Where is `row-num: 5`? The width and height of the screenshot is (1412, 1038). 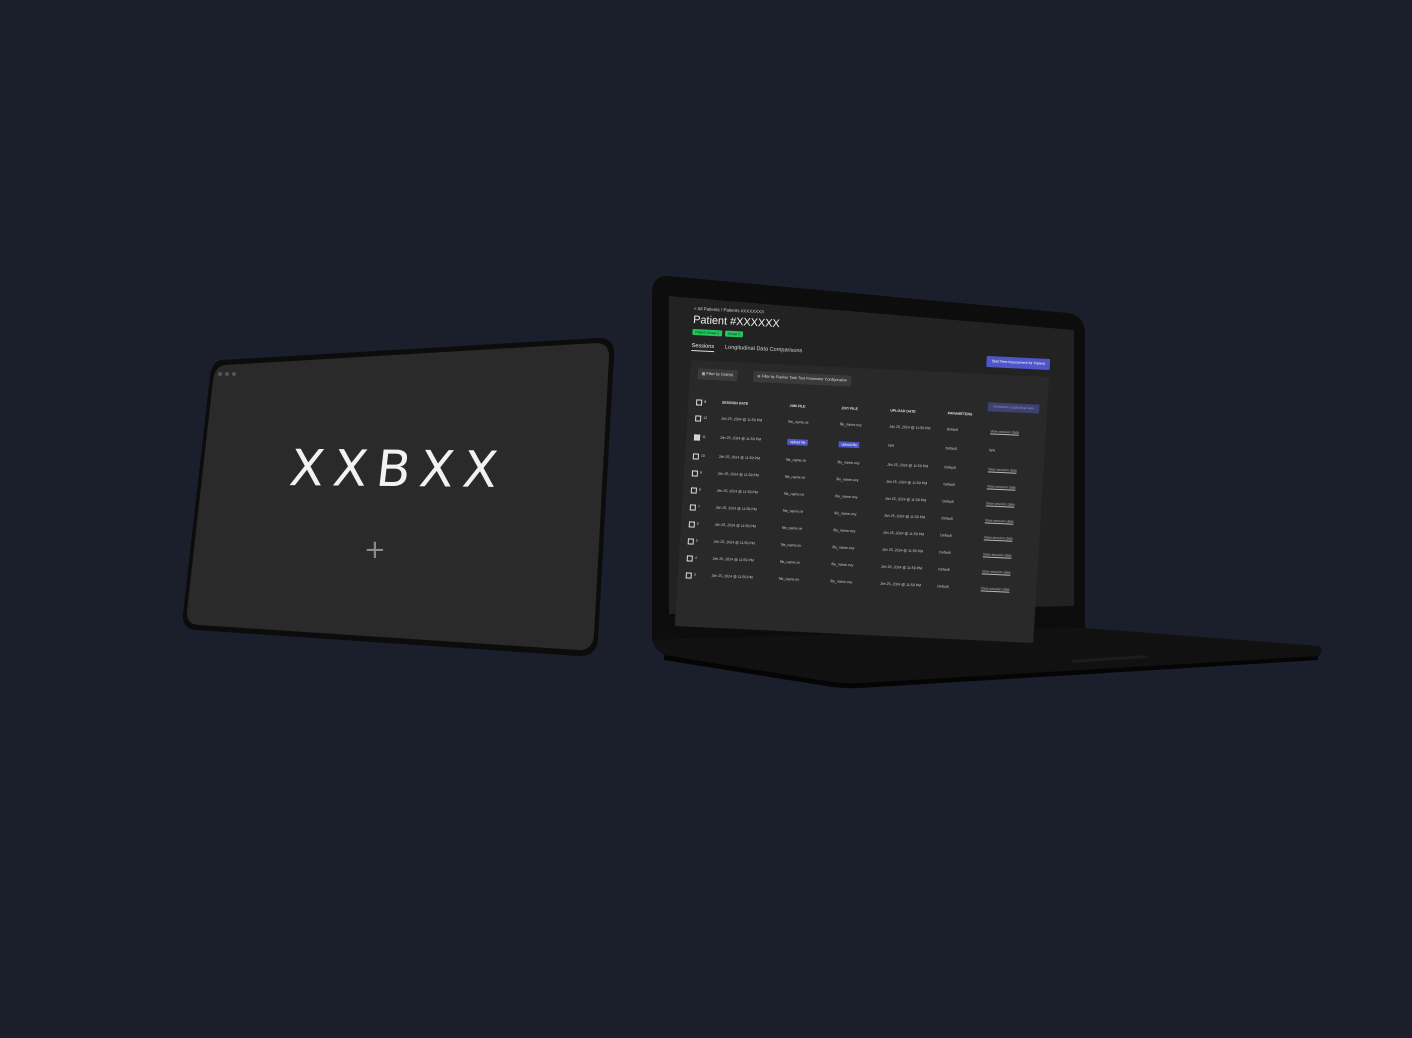
row-num: 5 is located at coordinates (696, 540).